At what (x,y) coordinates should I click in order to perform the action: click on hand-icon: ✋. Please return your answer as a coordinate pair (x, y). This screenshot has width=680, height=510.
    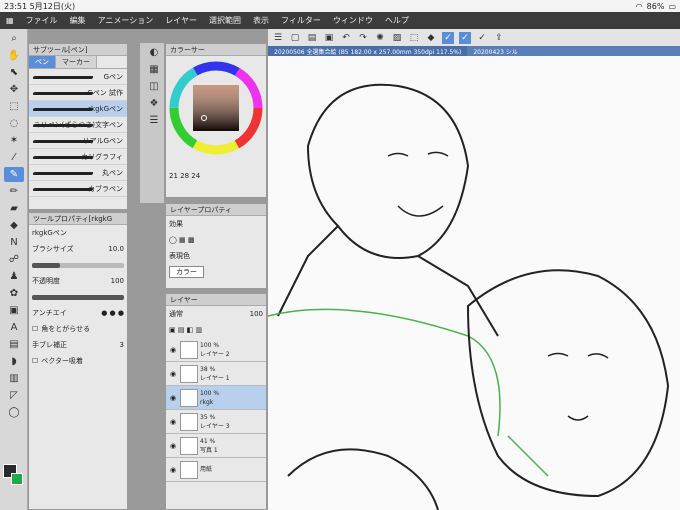
    Looking at the image, I should click on (14, 55).